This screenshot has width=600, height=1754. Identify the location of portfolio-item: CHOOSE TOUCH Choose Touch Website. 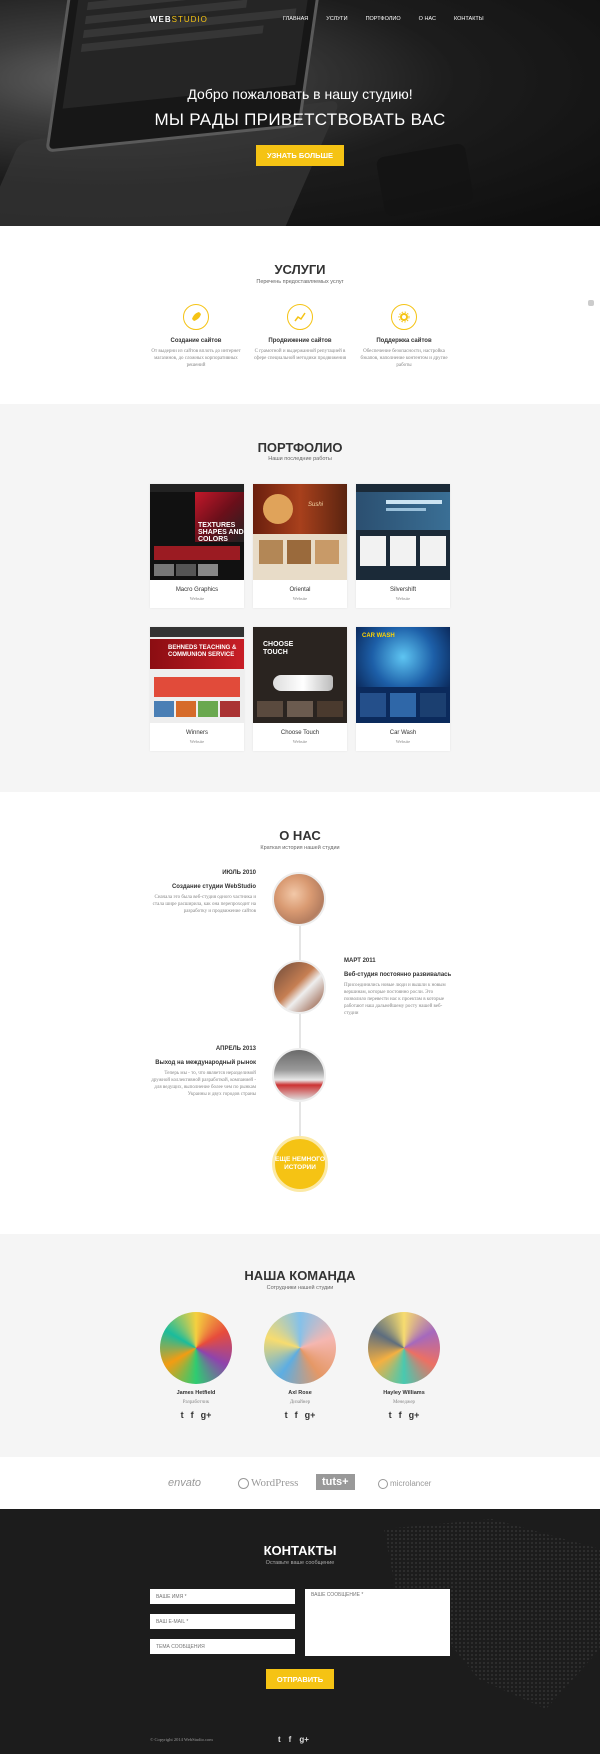
(300, 689).